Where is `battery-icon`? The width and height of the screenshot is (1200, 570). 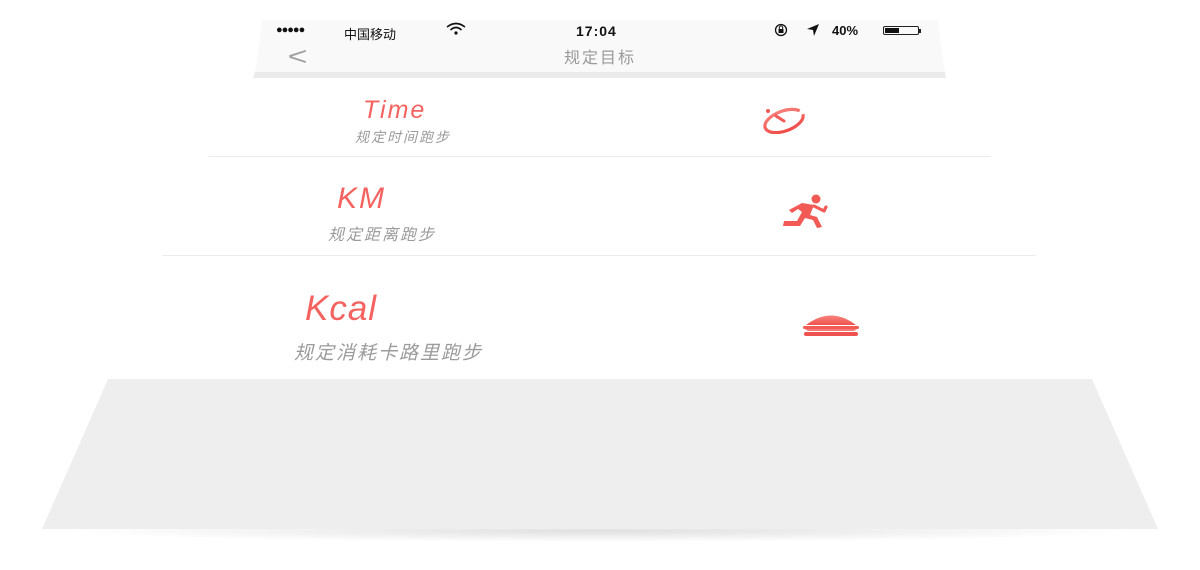
battery-icon is located at coordinates (901, 30).